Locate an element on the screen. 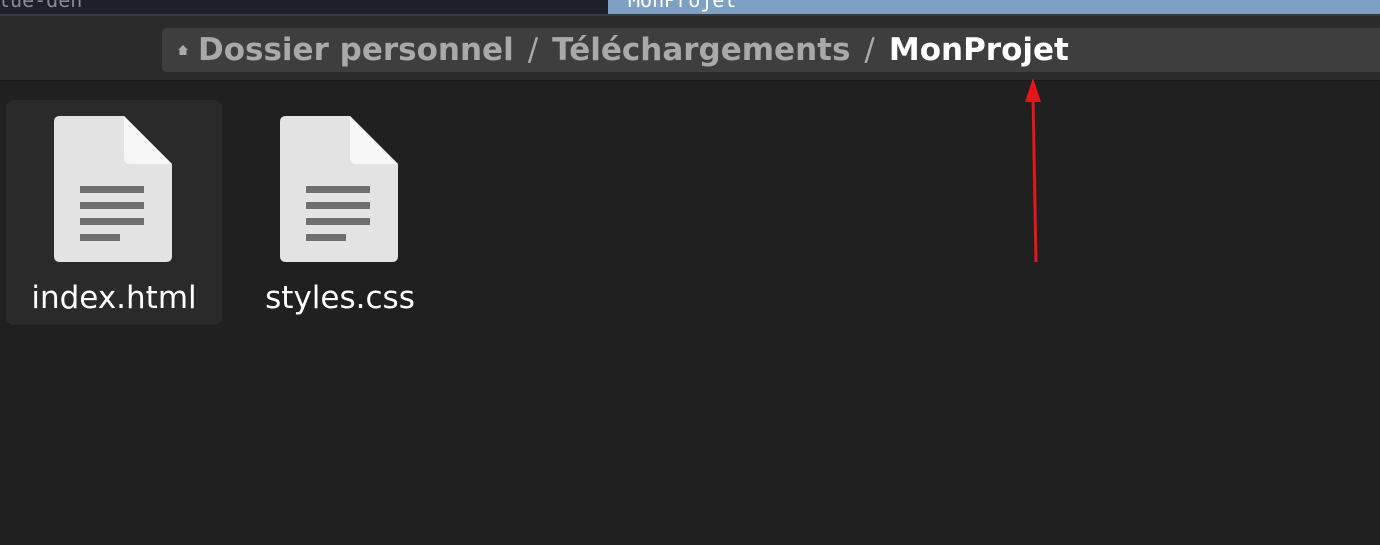 The height and width of the screenshot is (545, 1380). window-tab-left: lue-den is located at coordinates (303, 7).